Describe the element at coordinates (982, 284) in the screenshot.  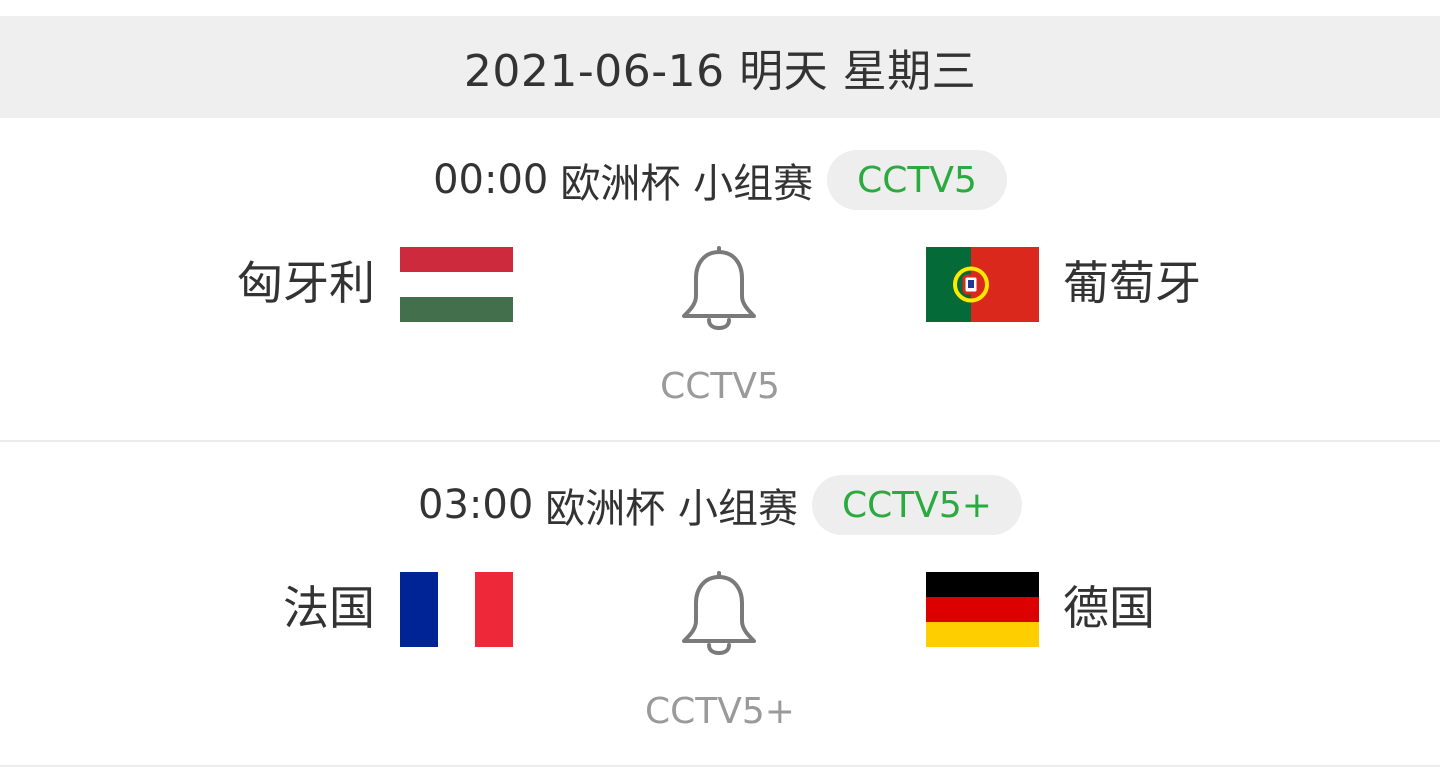
I see `portugal-flag` at that location.